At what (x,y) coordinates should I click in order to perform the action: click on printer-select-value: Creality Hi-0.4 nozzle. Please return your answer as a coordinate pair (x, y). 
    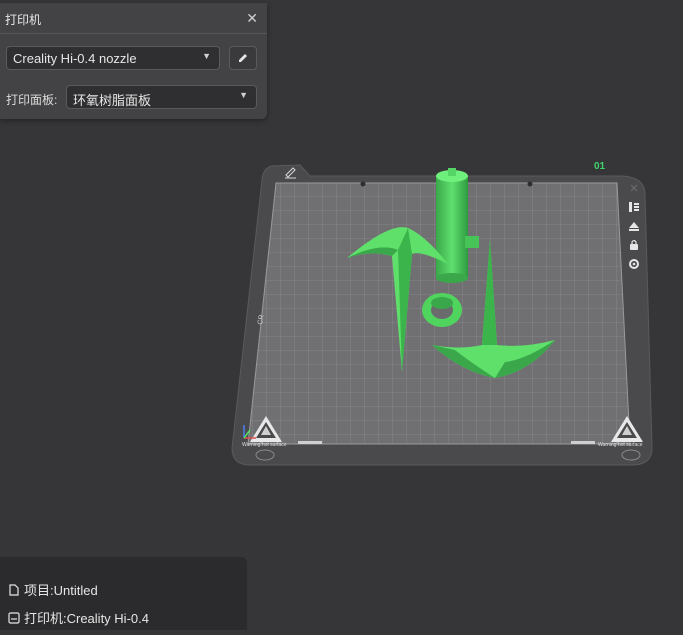
    Looking at the image, I should click on (75, 58).